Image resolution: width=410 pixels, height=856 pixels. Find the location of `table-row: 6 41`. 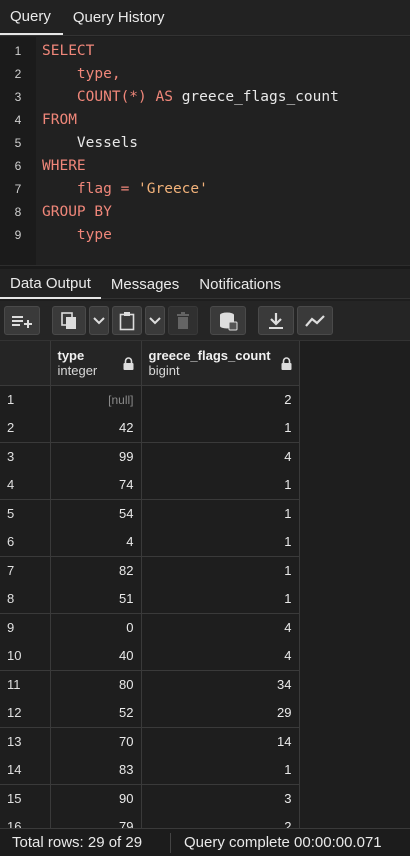

table-row: 6 41 is located at coordinates (150, 542).